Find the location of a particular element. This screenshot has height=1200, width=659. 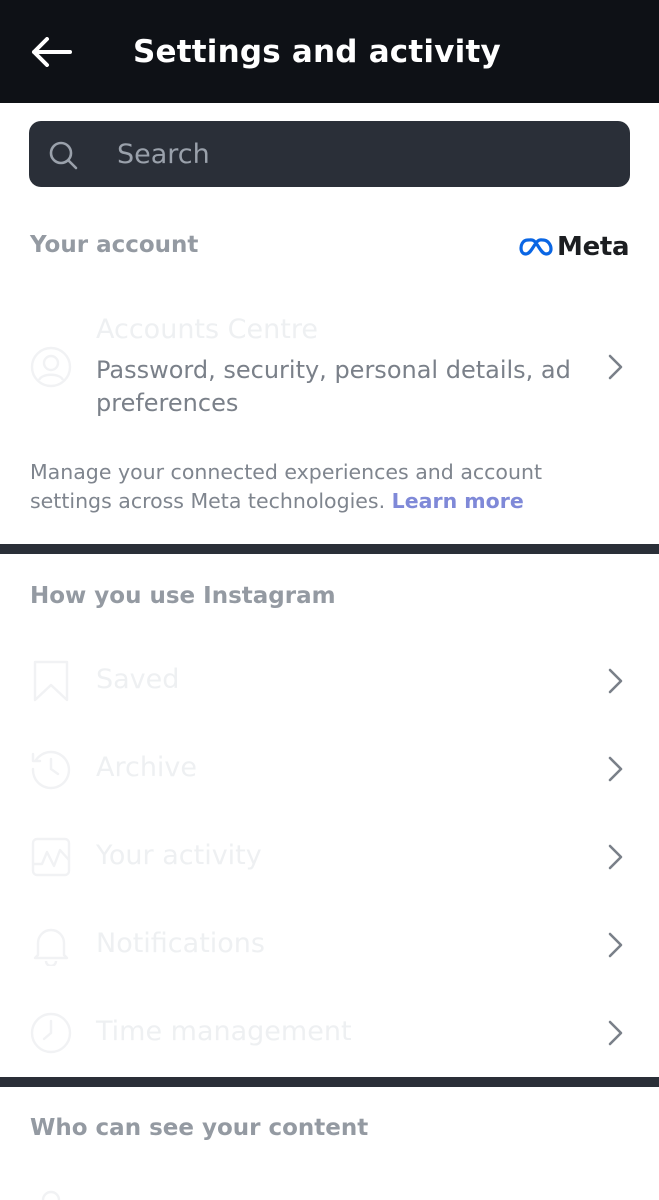

arrow-left-icon is located at coordinates (52, 52).